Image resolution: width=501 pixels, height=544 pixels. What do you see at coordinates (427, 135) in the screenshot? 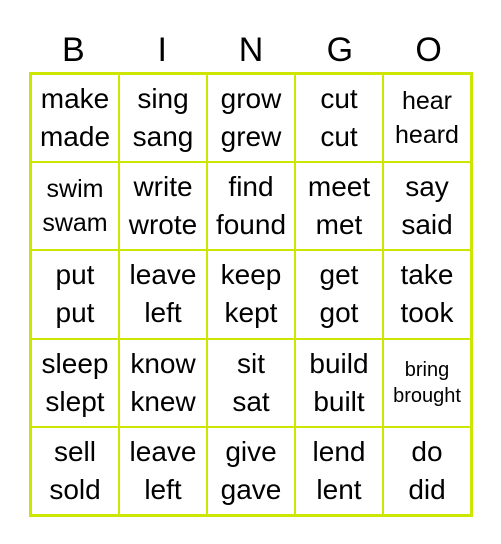
I see `past-verb: heard` at bounding box center [427, 135].